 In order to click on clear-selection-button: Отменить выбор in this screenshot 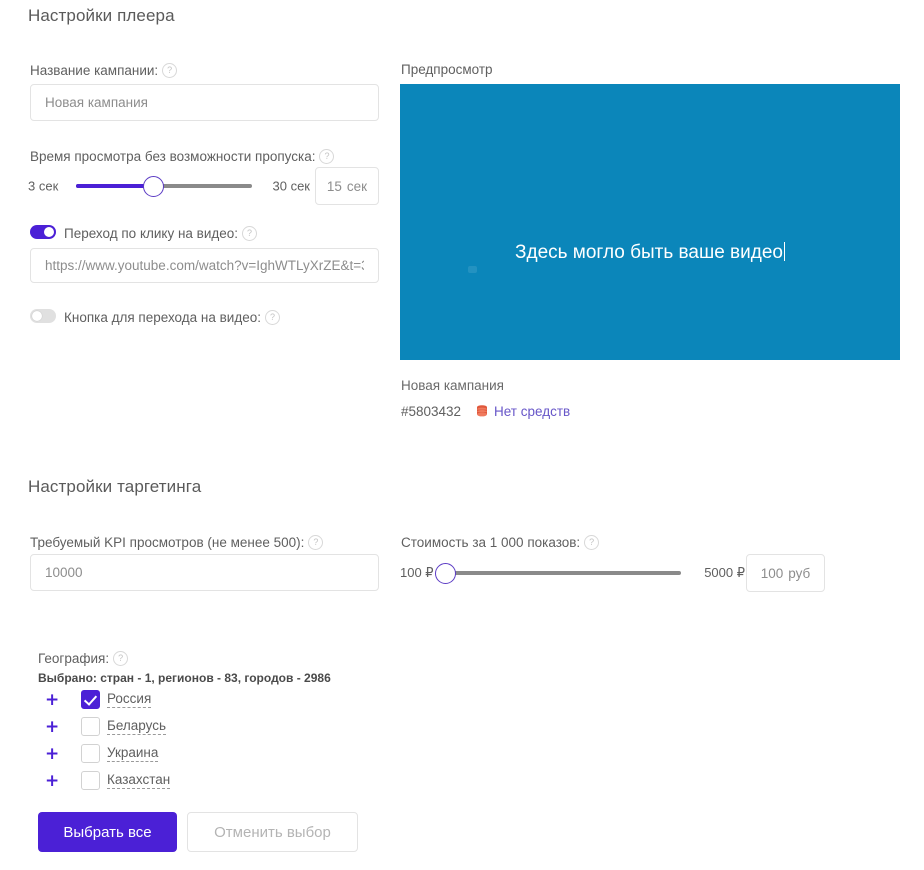, I will do `click(272, 832)`.